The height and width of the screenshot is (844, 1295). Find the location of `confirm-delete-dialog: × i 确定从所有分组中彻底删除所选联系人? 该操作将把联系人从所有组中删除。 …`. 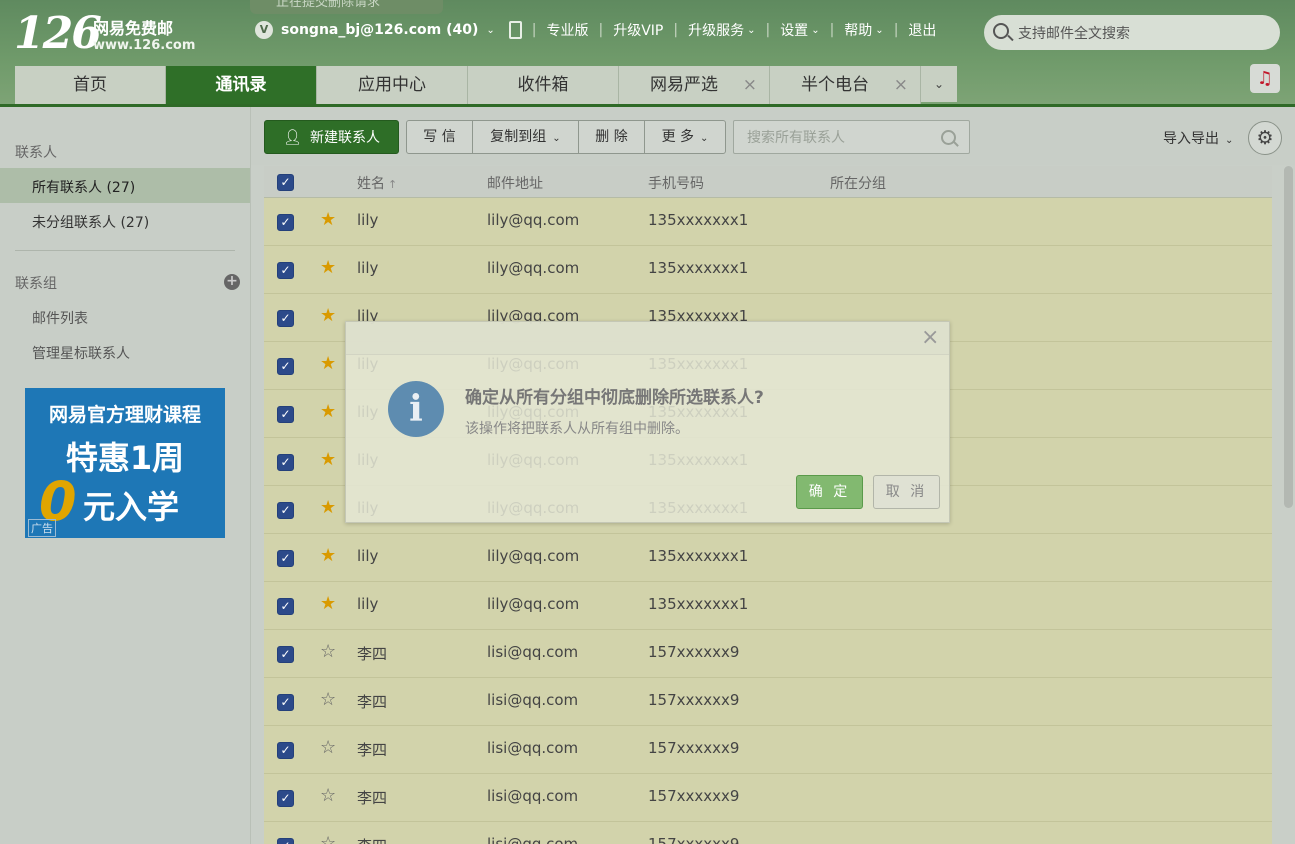

confirm-delete-dialog: × i 确定从所有分组中彻底删除所选联系人? 该操作将把联系人从所有组中删除。 … is located at coordinates (647, 422).